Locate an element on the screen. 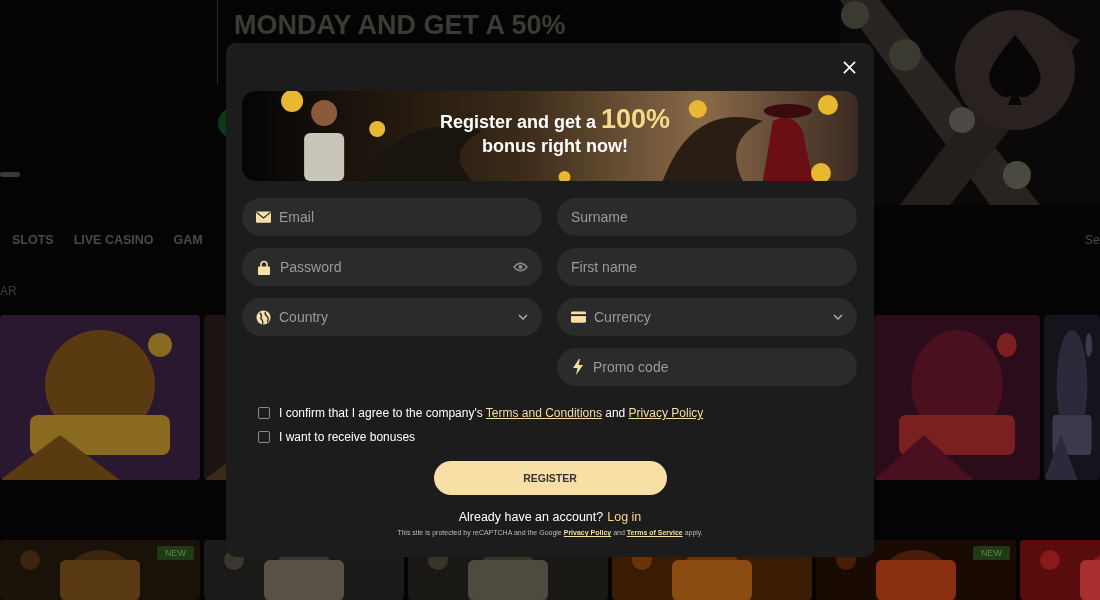  input-field: Email is located at coordinates (392, 217).